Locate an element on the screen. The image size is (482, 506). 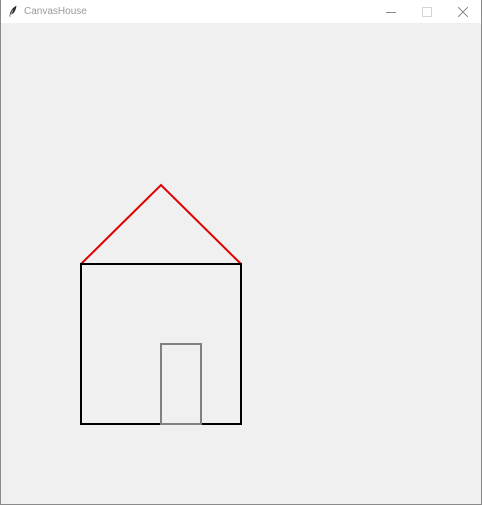
close-icon is located at coordinates (463, 11).